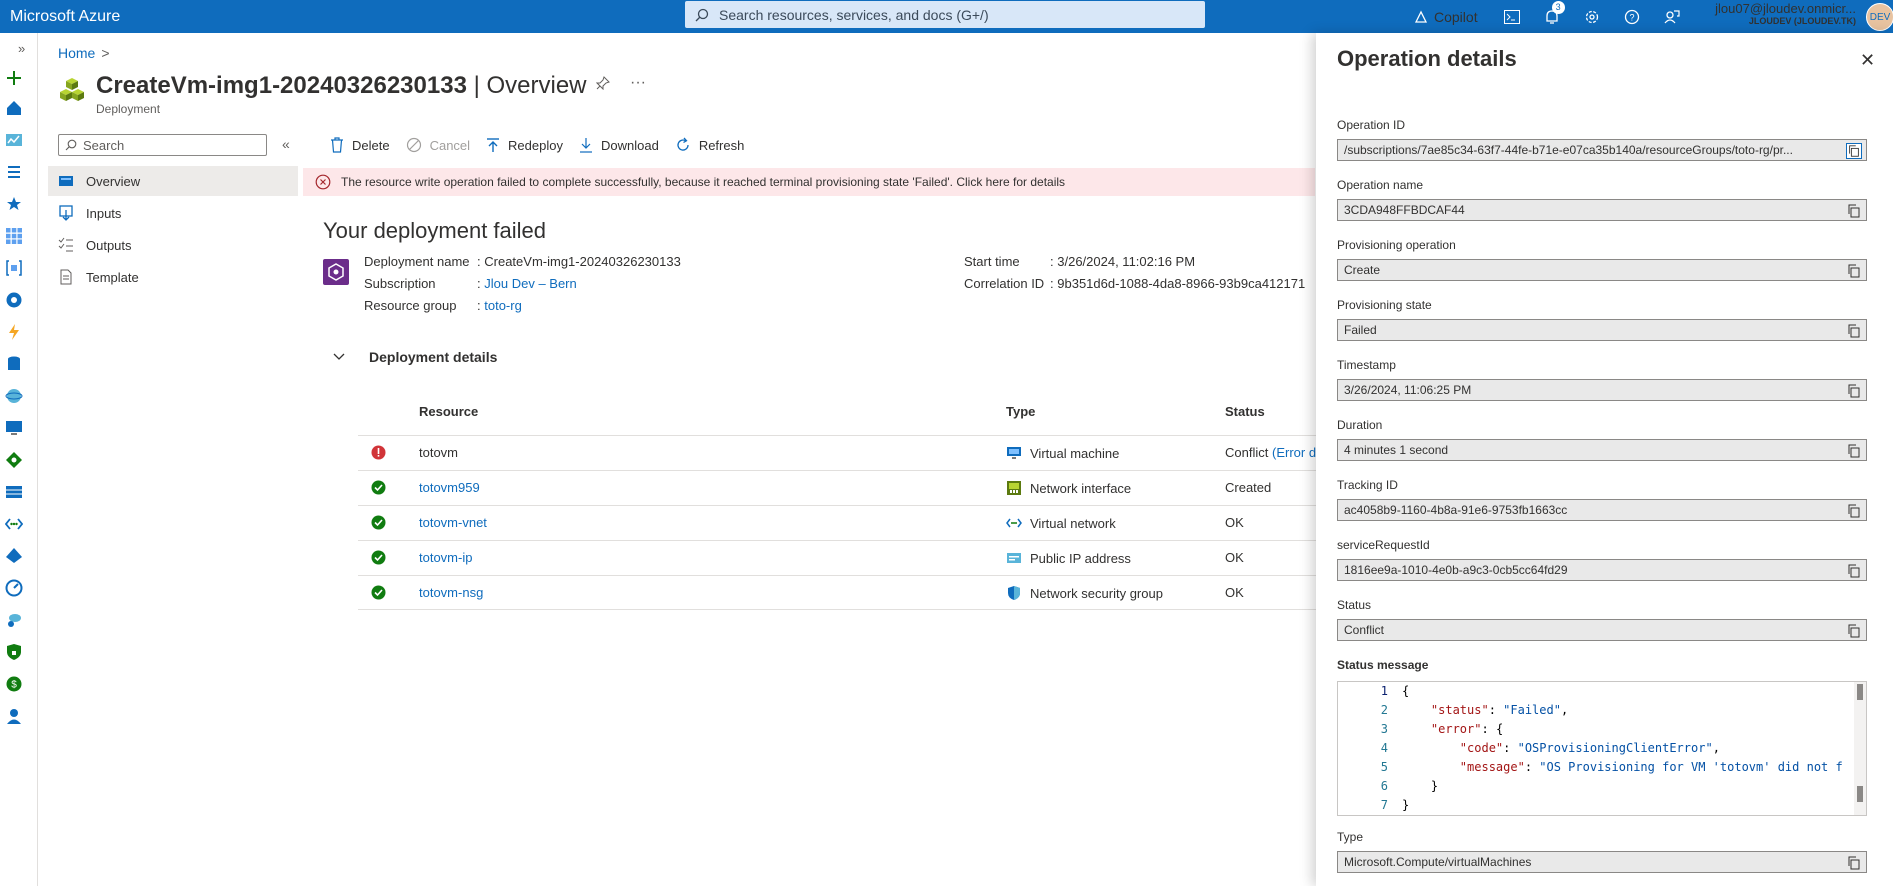  Describe the element at coordinates (14, 78) in the screenshot. I see `create-resource-icon` at that location.